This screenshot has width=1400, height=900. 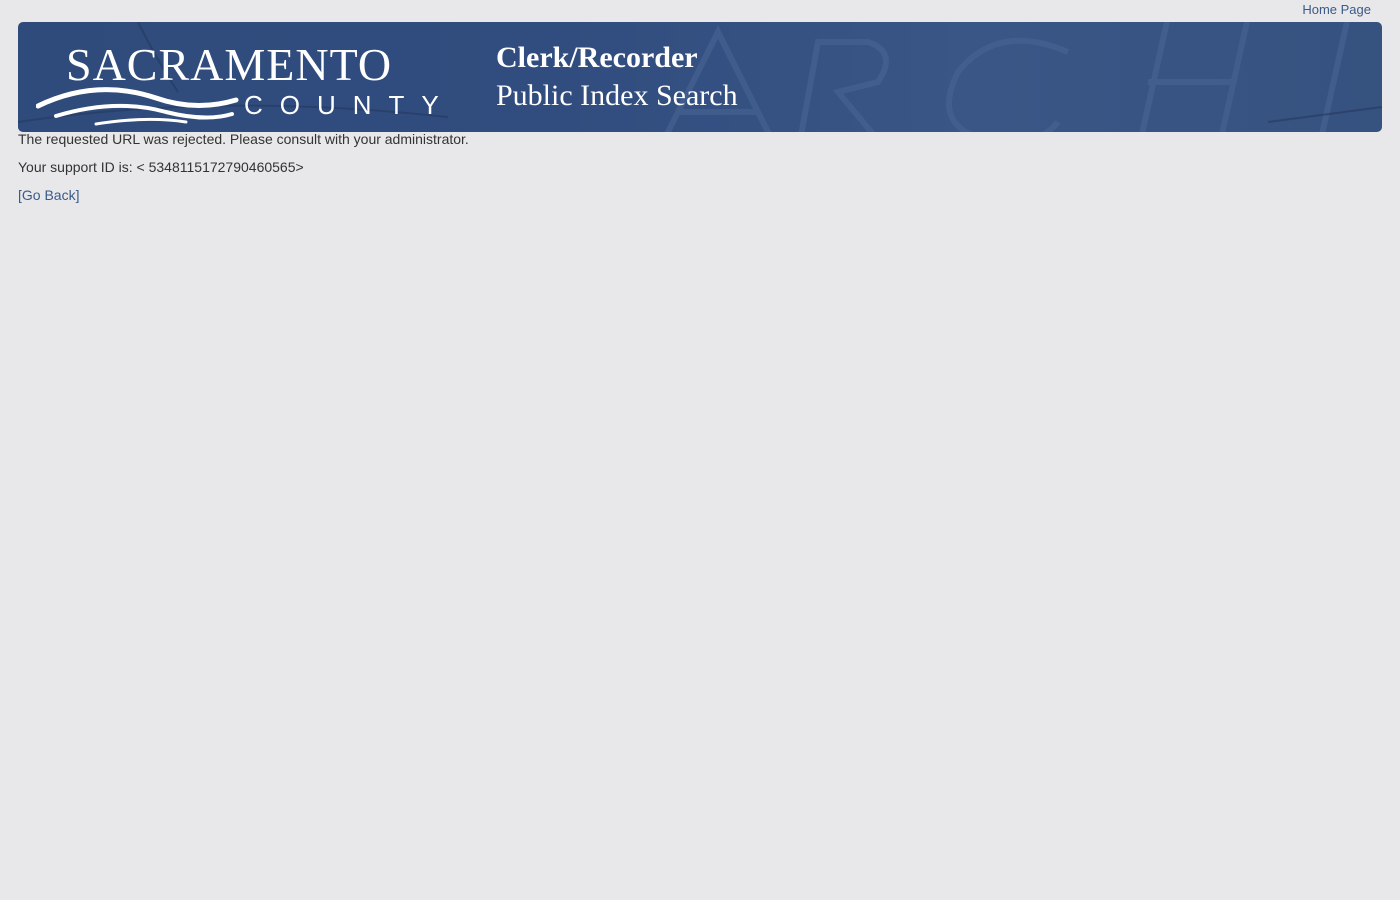 I want to click on app-title: Clerk/Recorder Public Index Search, so click(x=617, y=78).